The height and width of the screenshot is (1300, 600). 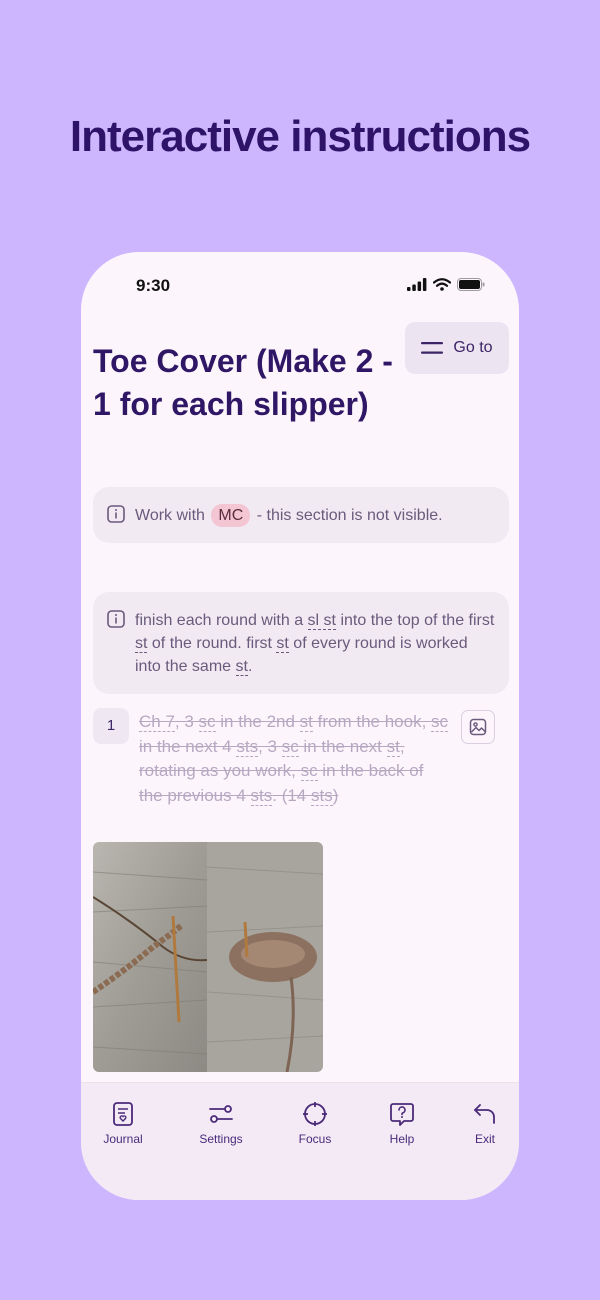 I want to click on step-text: in the next 4, so click(x=188, y=746).